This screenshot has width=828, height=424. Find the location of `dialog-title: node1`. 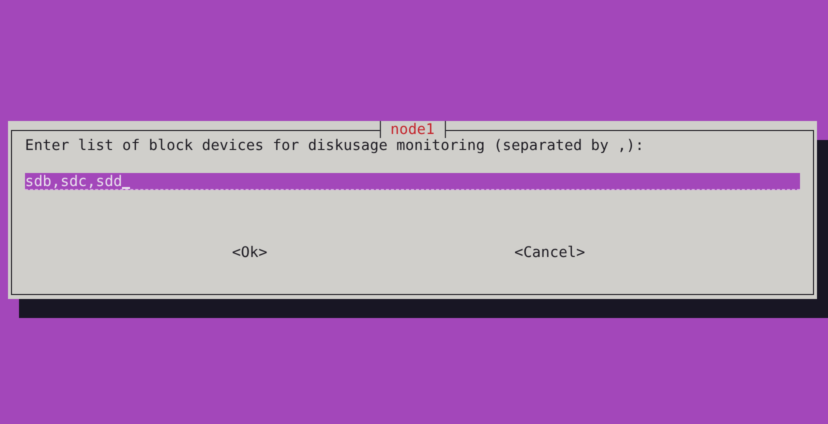

dialog-title: node1 is located at coordinates (412, 129).